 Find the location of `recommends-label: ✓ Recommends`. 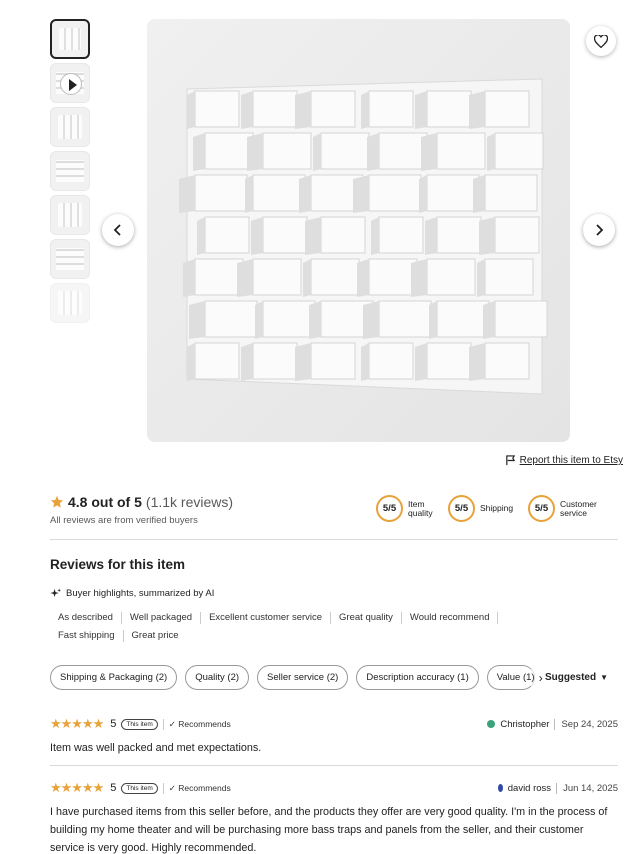

recommends-label: ✓ Recommends is located at coordinates (196, 724).